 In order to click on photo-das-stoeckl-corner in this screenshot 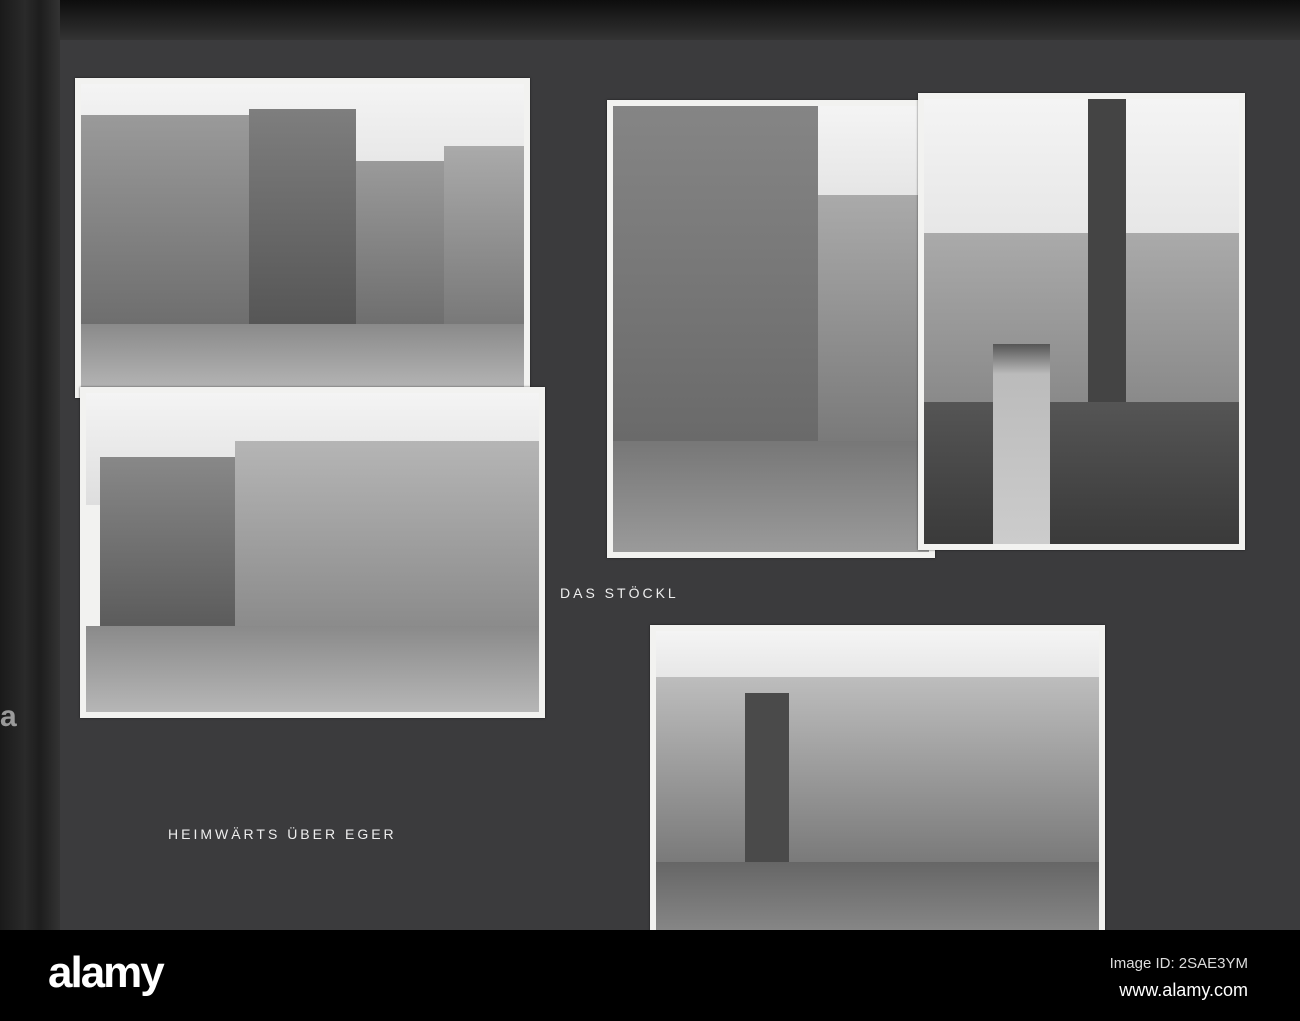, I will do `click(771, 329)`.